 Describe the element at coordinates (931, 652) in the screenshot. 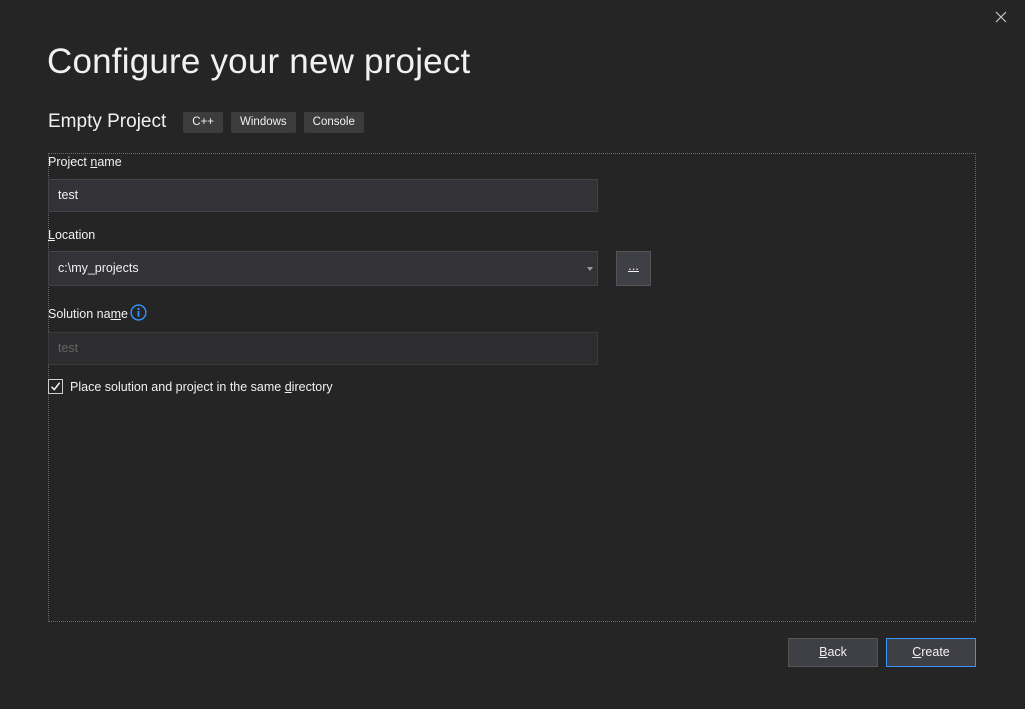

I see `create-button: Create` at that location.